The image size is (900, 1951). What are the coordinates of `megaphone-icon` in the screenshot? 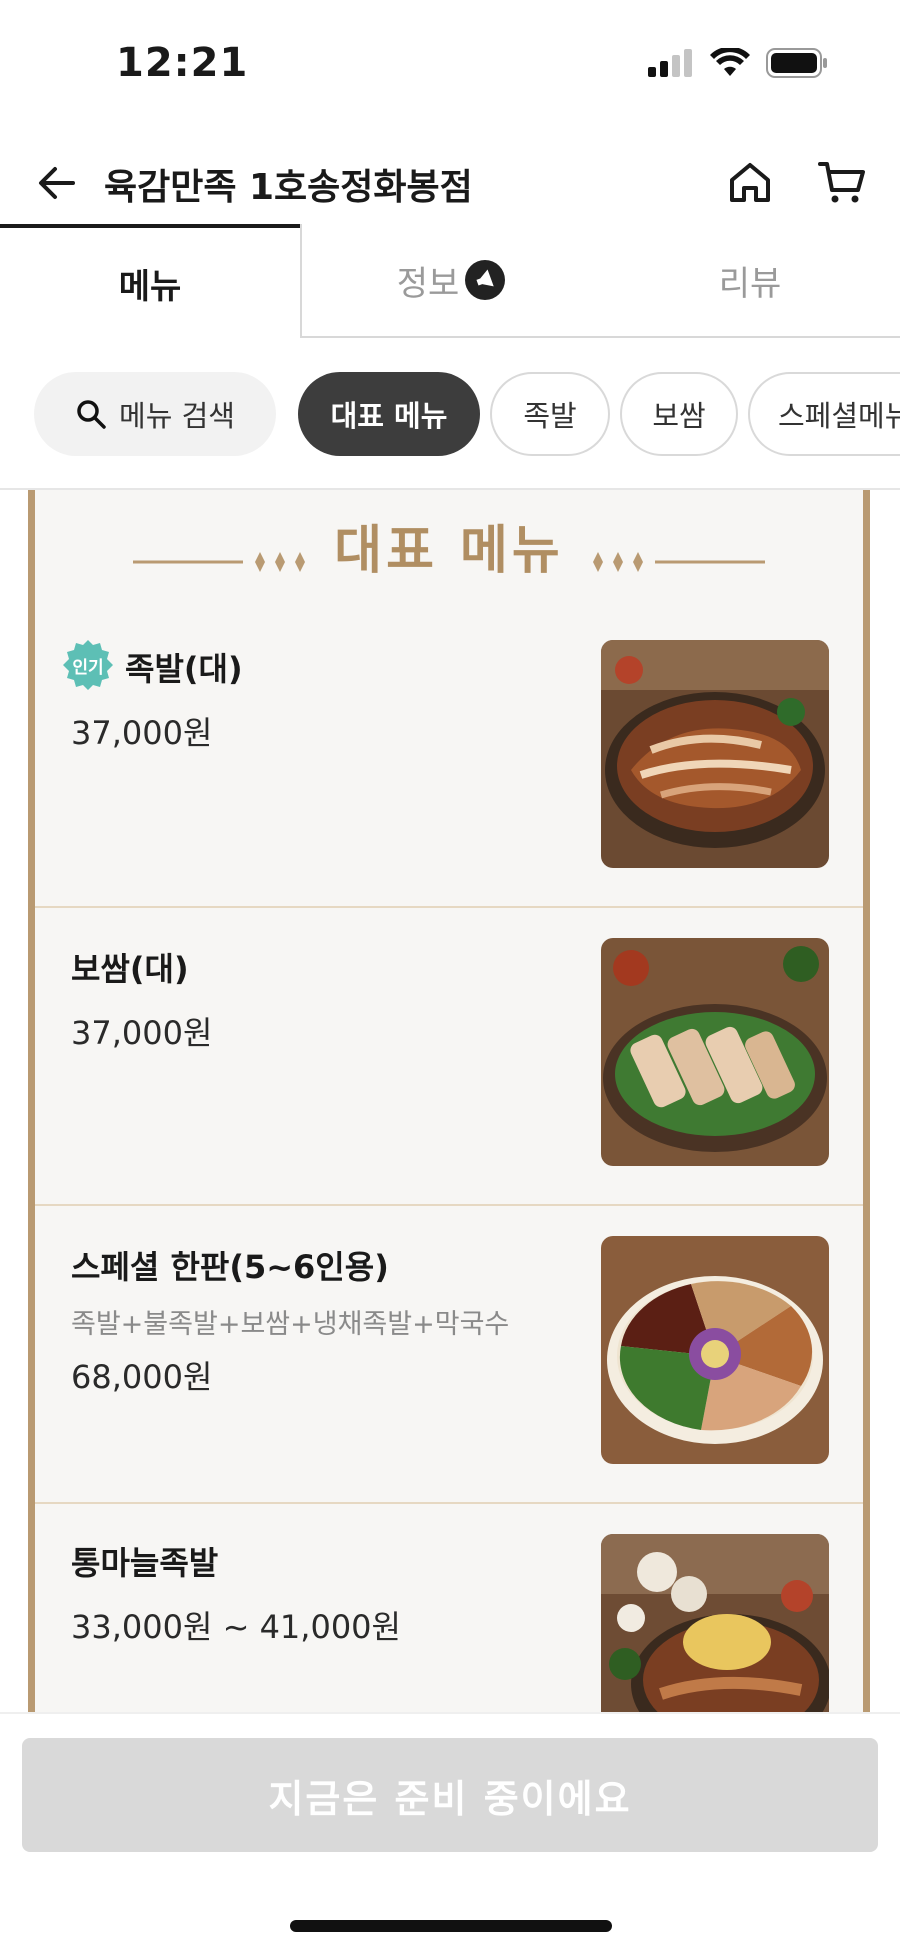 It's located at (485, 280).